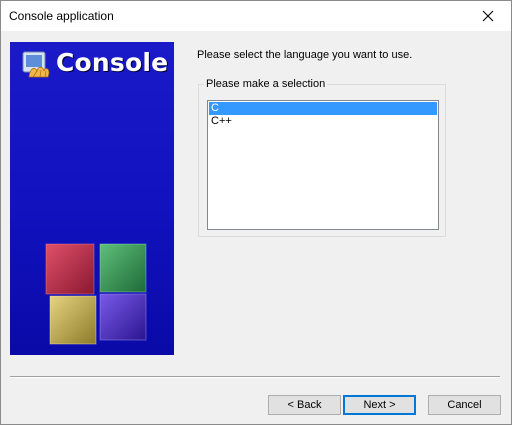 This screenshot has height=425, width=512. I want to click on language-listbox: C C++, so click(323, 165).